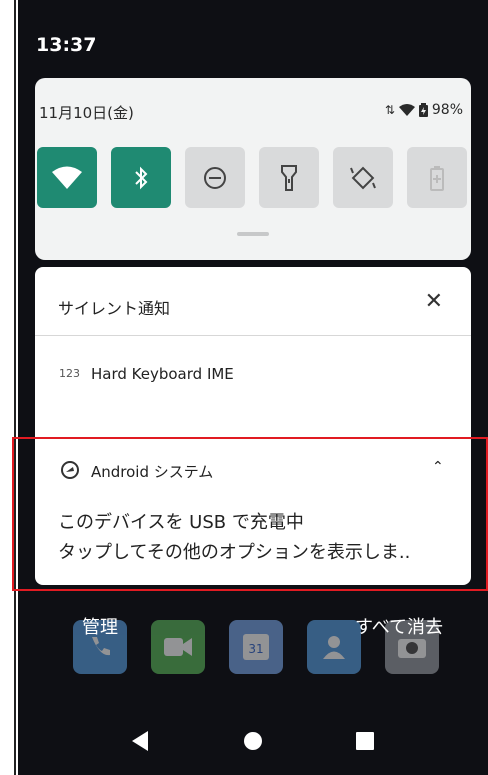  What do you see at coordinates (9, 387) in the screenshot?
I see `left-border` at bounding box center [9, 387].